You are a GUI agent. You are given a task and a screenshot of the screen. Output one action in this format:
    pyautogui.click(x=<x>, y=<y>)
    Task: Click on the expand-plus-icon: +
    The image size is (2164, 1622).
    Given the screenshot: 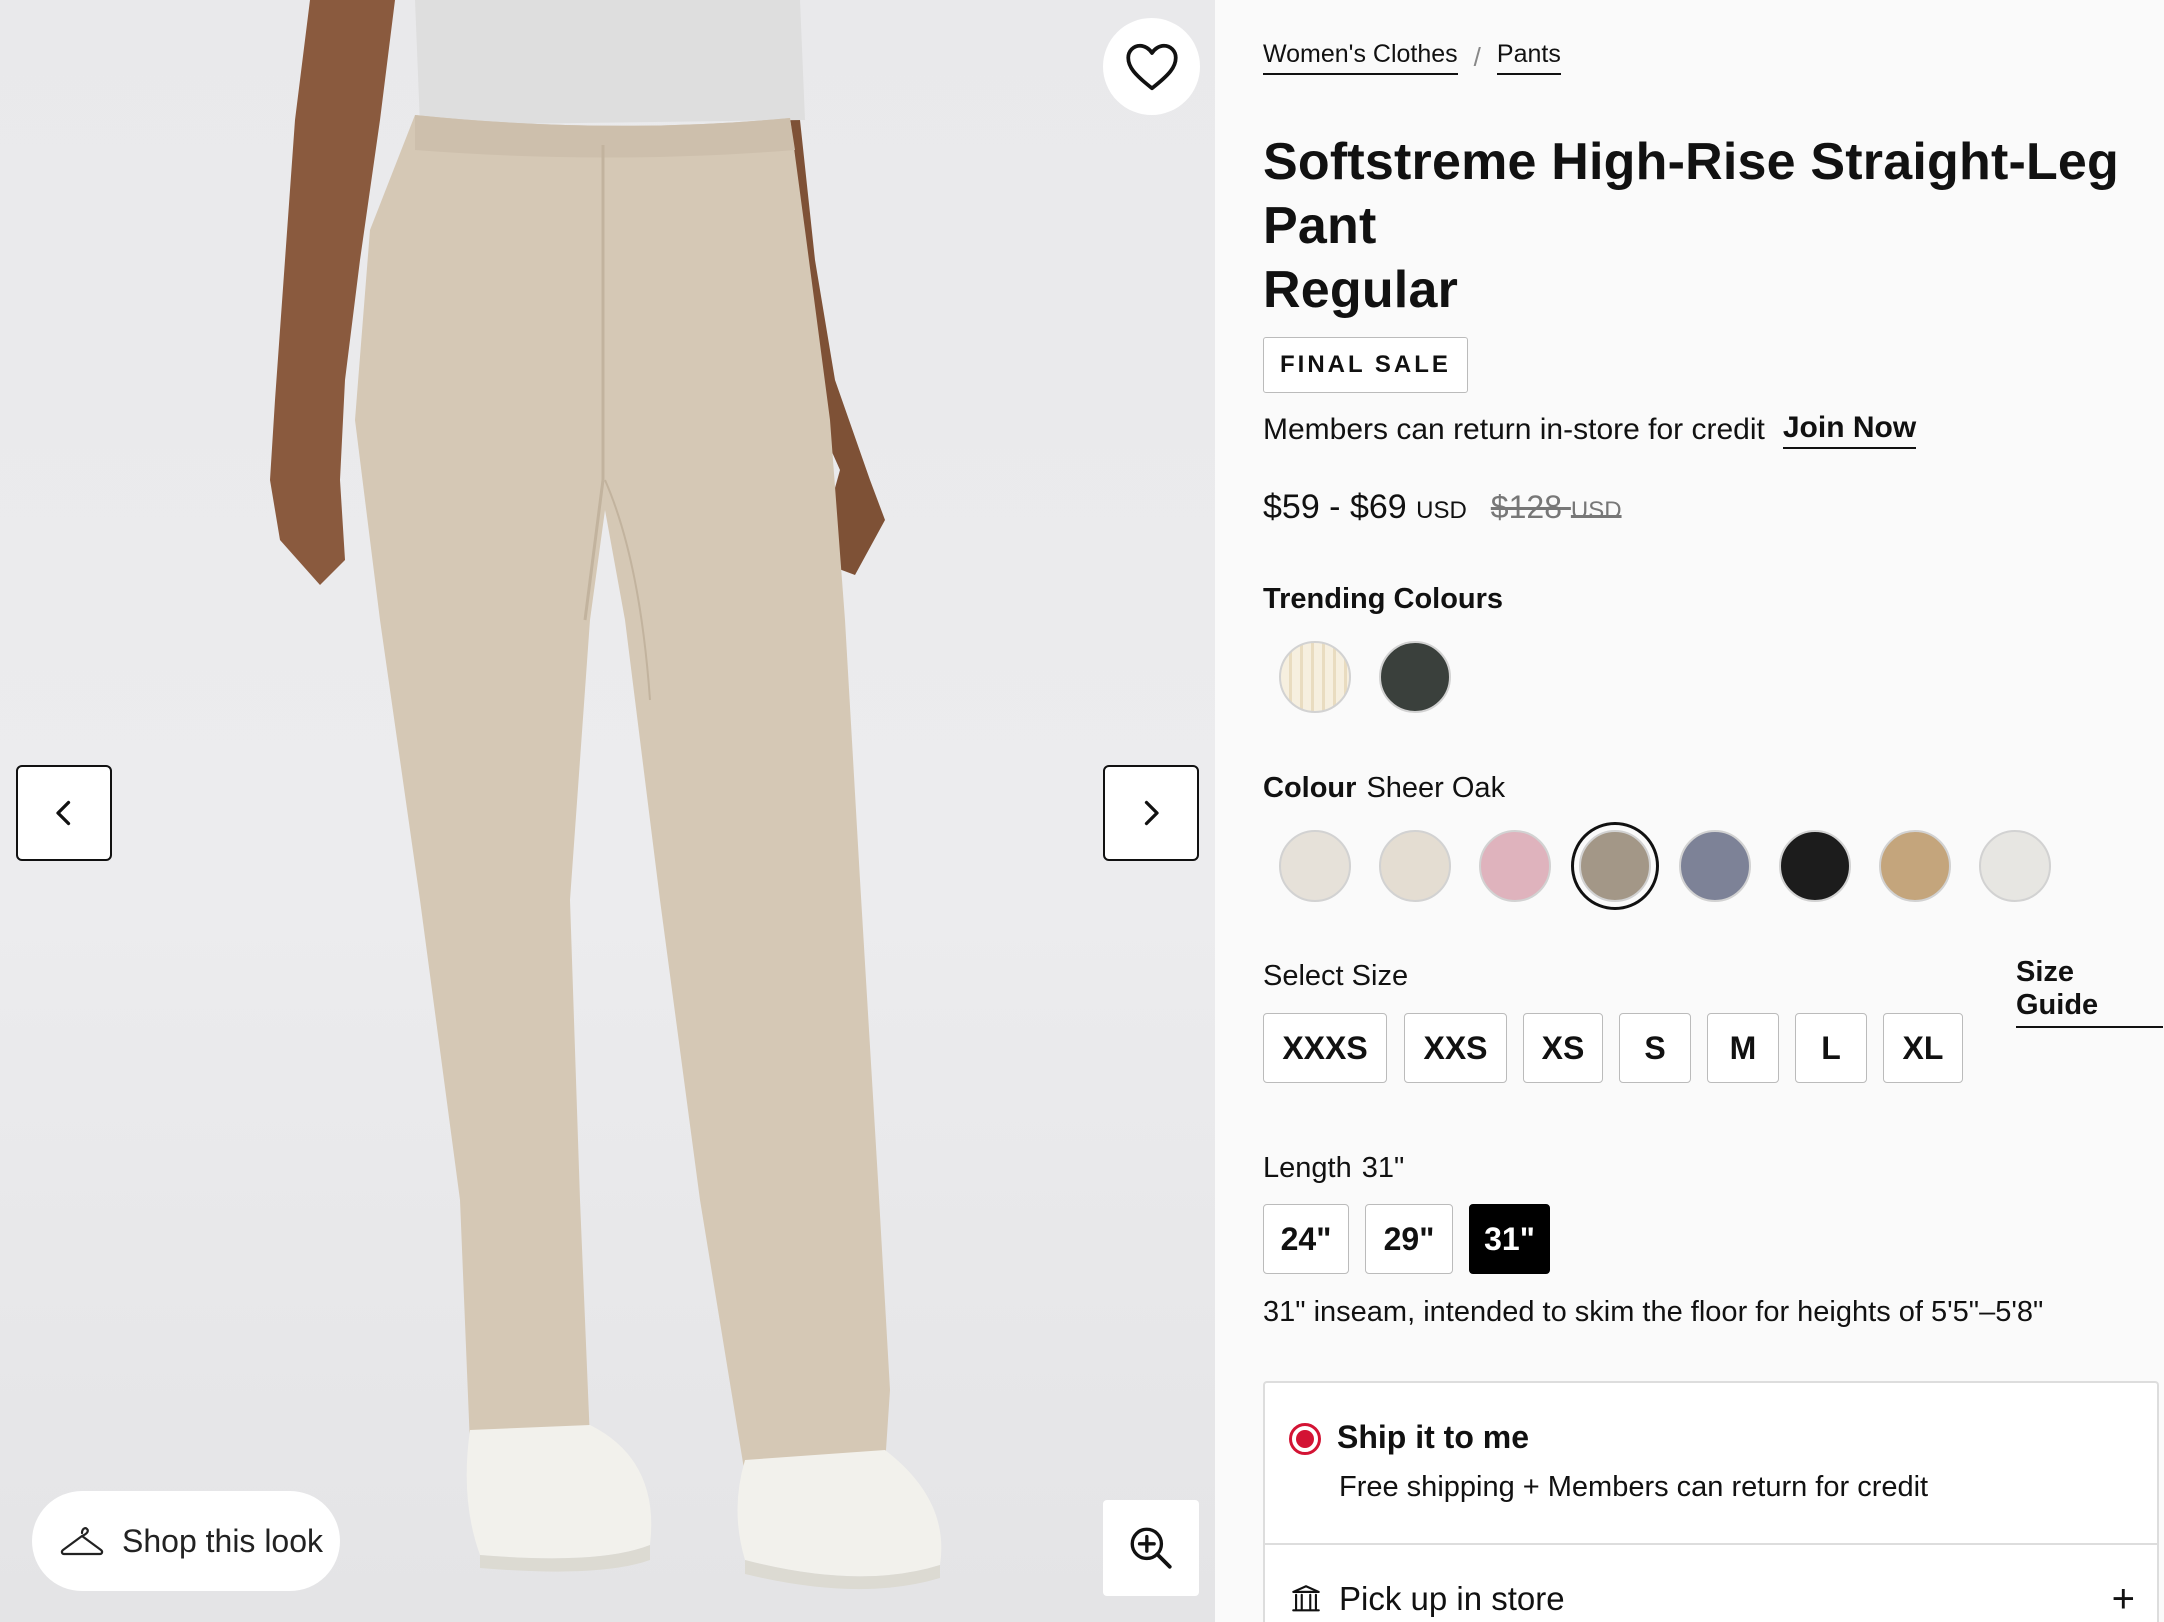 What is the action you would take?
    pyautogui.click(x=2123, y=1599)
    